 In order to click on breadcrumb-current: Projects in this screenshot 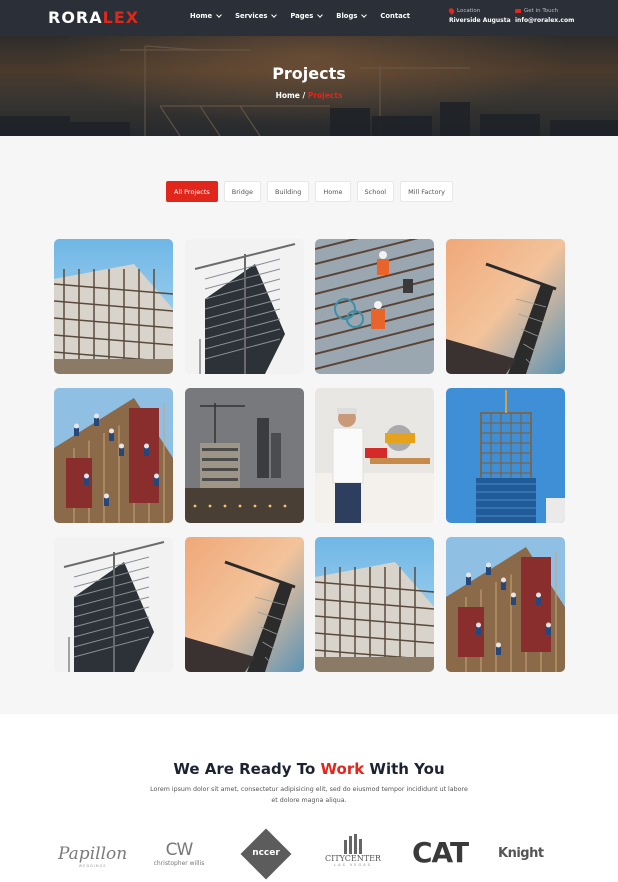, I will do `click(325, 95)`.